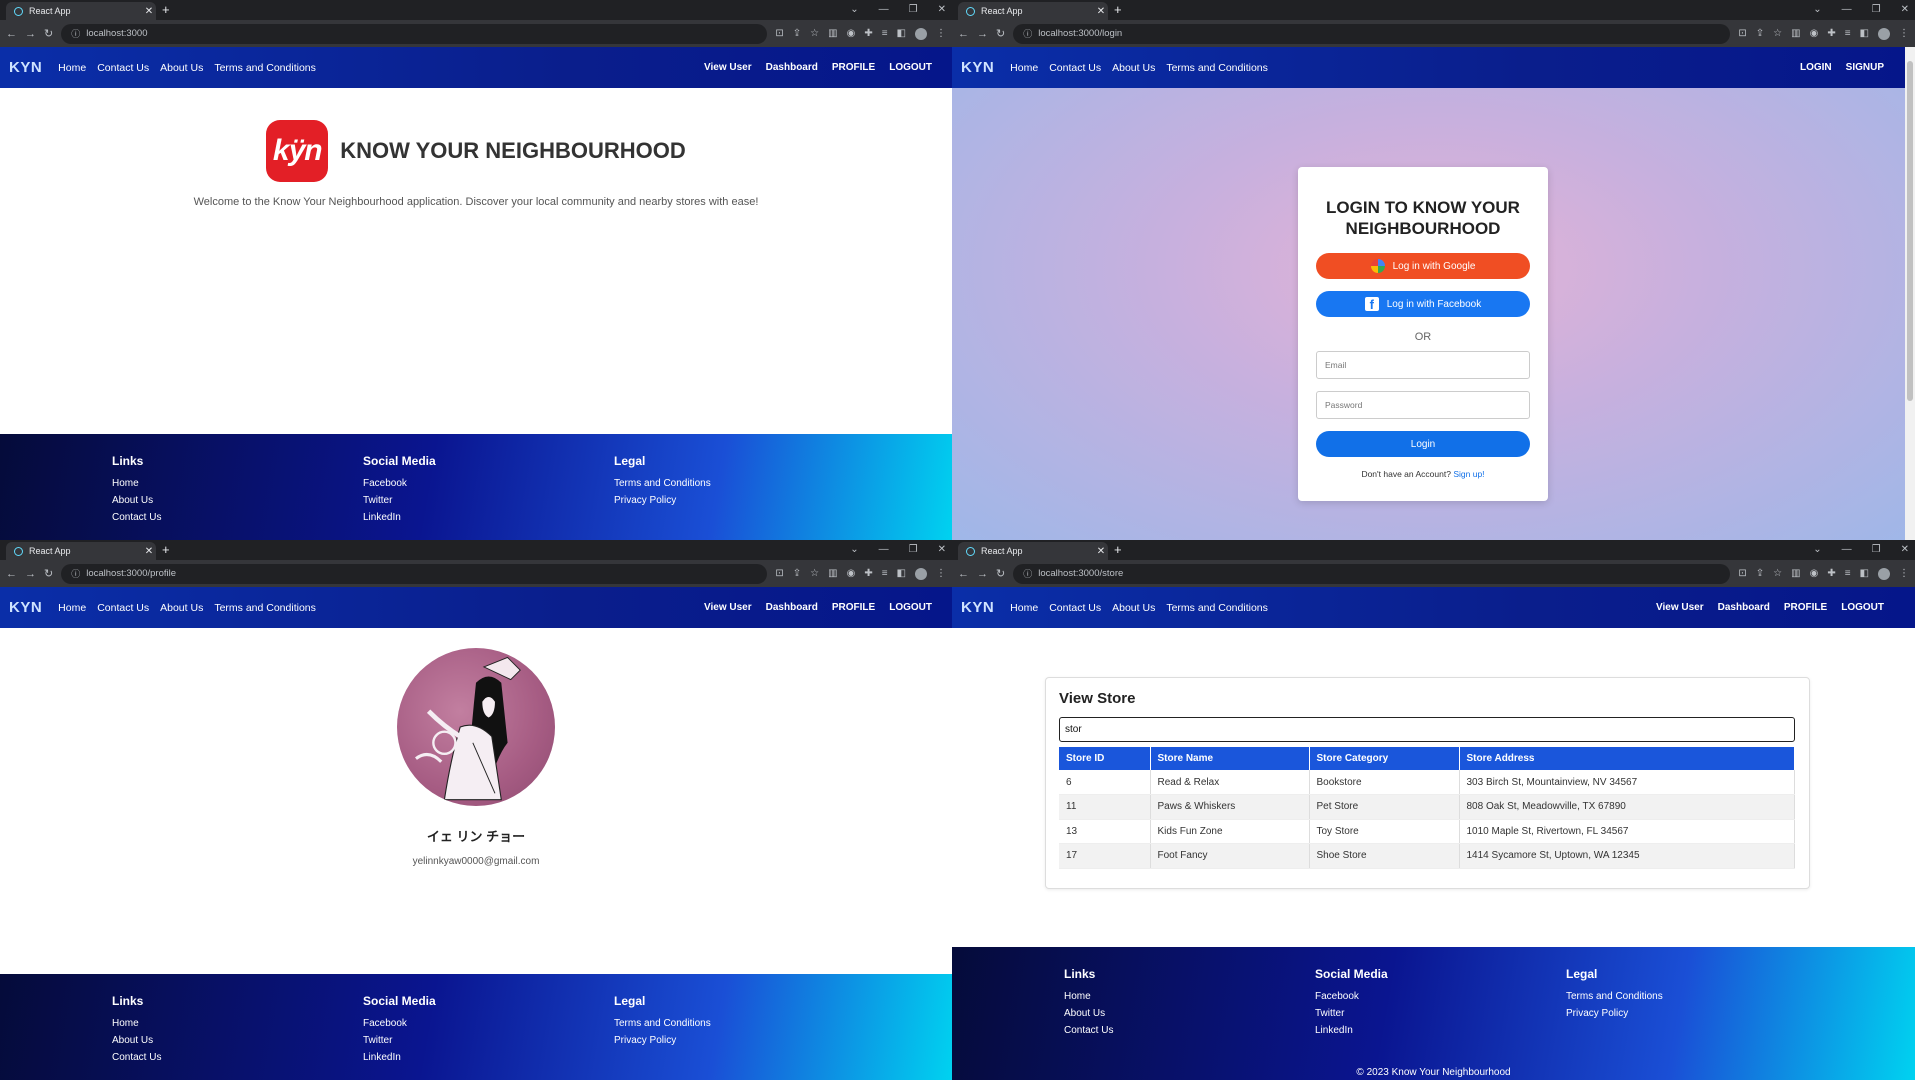 The height and width of the screenshot is (1080, 1915). Describe the element at coordinates (1423, 266) in the screenshot. I see `google-login-button: Log in with Google` at that location.